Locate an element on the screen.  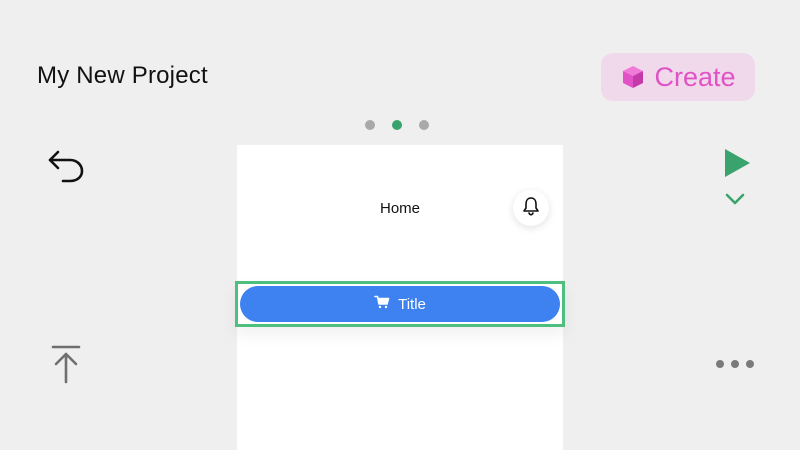
page-dot-2-active is located at coordinates (397, 125).